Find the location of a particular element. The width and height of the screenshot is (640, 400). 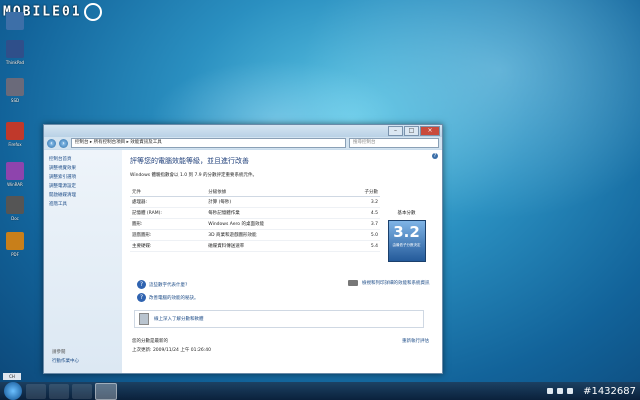

title-bar: – □ × is located at coordinates (243, 131).